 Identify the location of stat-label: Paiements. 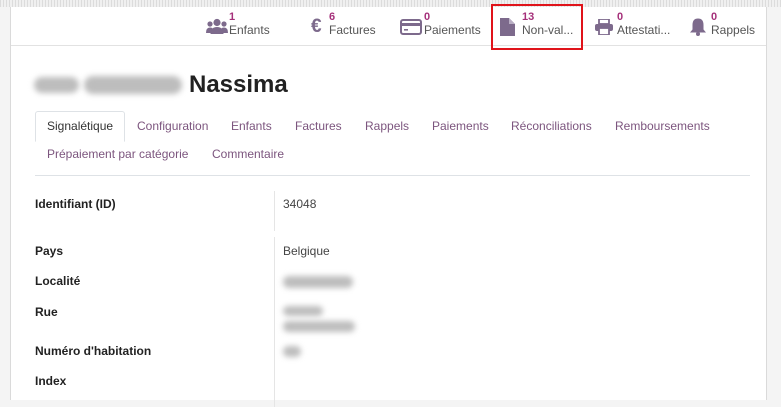
(452, 30).